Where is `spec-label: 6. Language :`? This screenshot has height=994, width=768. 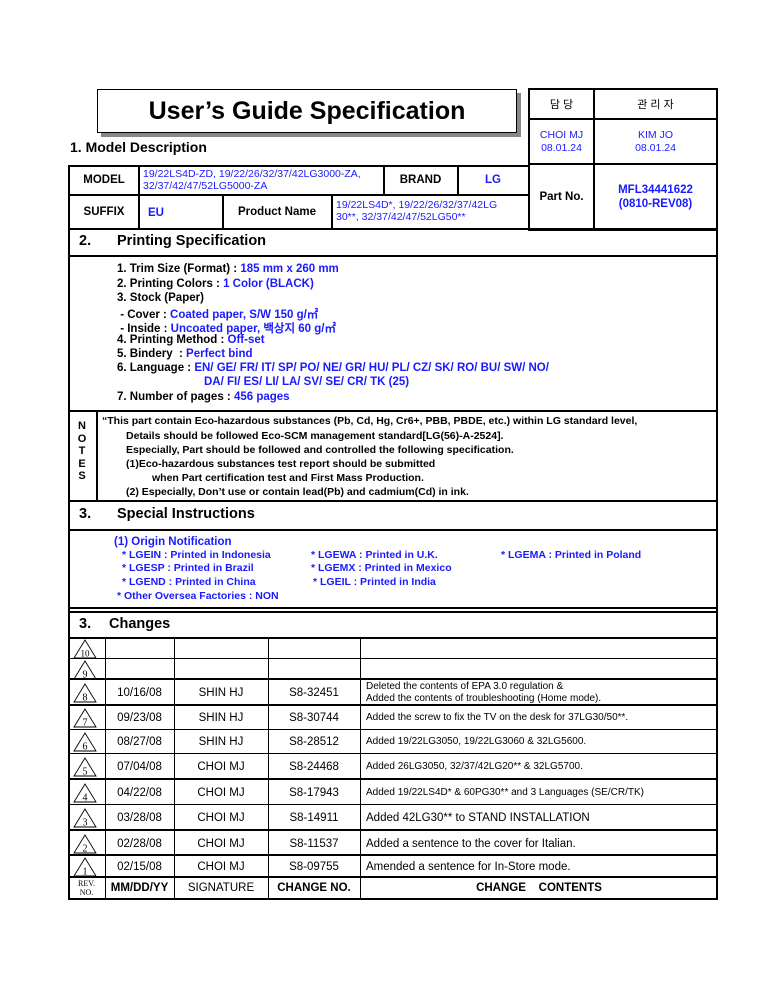 spec-label: 6. Language : is located at coordinates (156, 368).